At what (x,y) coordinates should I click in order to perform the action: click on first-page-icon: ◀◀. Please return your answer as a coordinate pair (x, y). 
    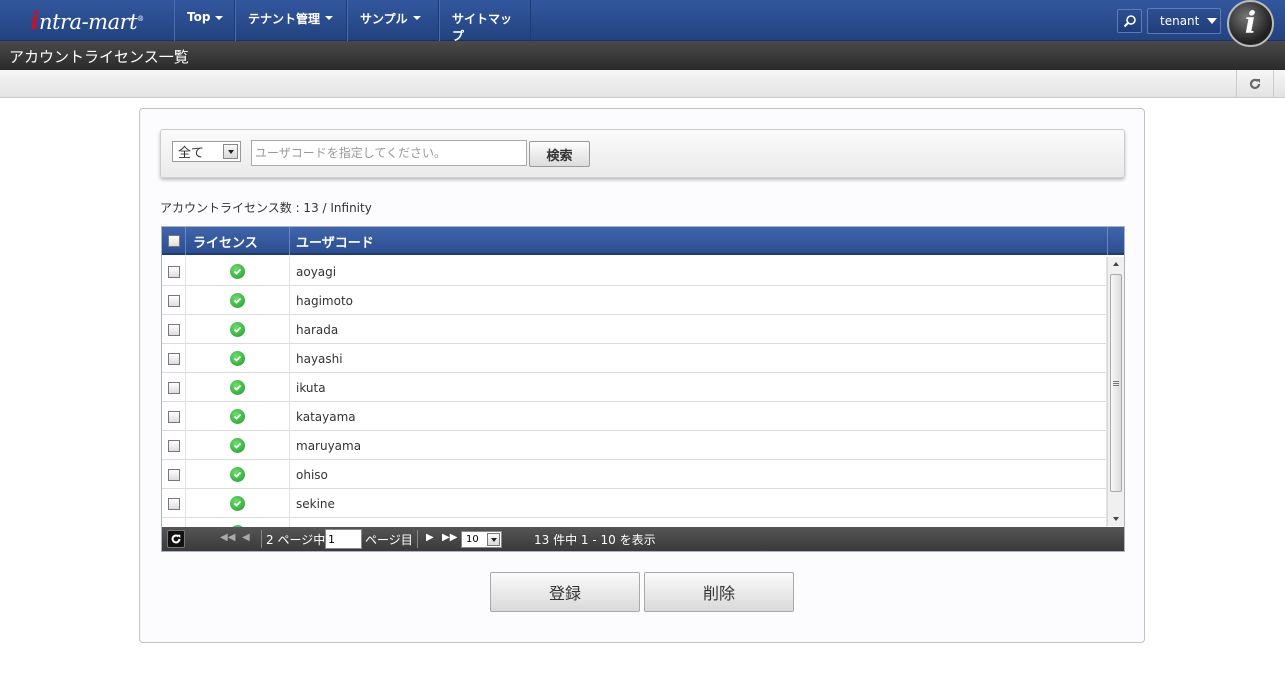
    Looking at the image, I should click on (227, 537).